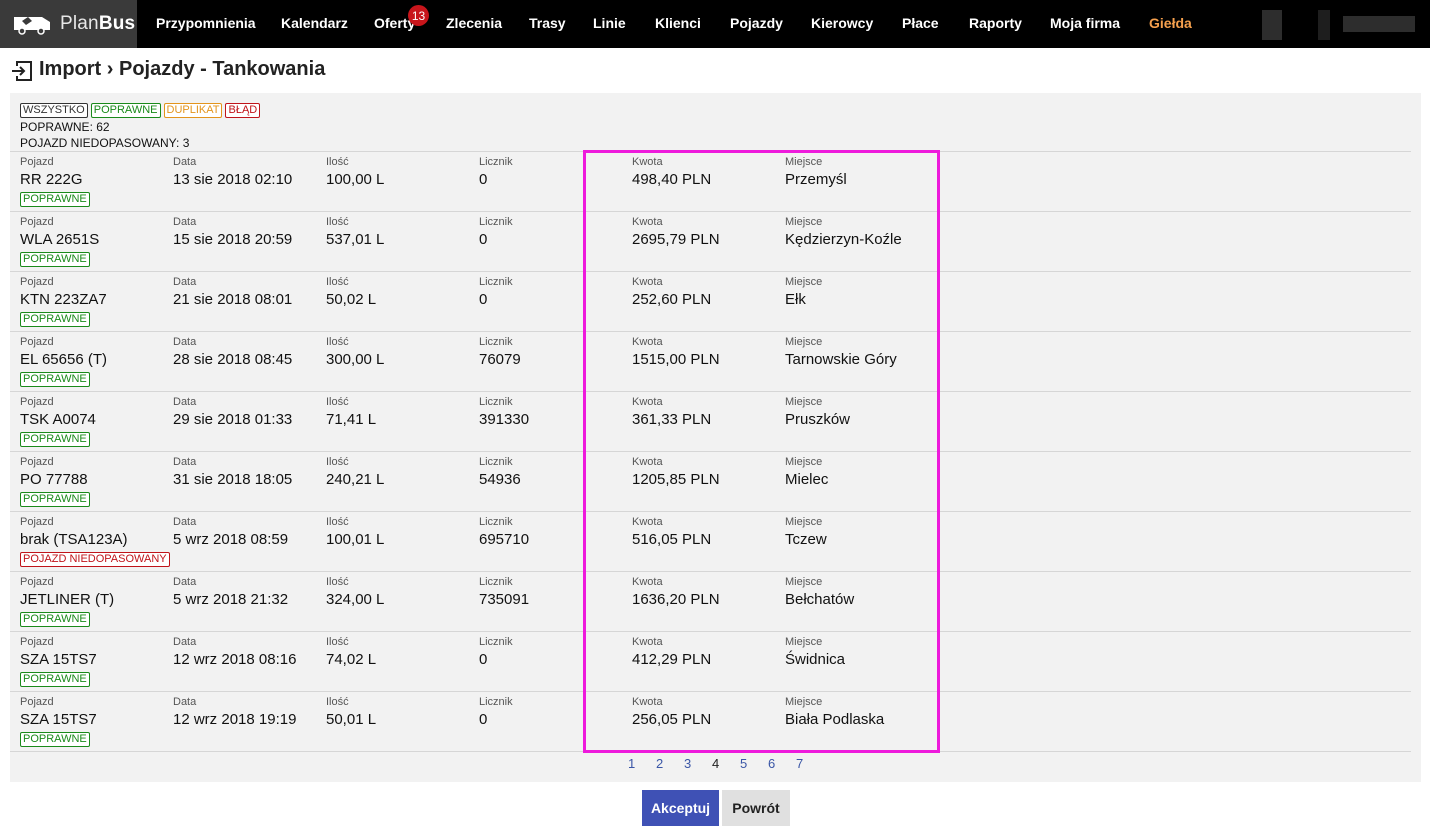  I want to click on nav-pojazdy: Pojazdy, so click(756, 23).